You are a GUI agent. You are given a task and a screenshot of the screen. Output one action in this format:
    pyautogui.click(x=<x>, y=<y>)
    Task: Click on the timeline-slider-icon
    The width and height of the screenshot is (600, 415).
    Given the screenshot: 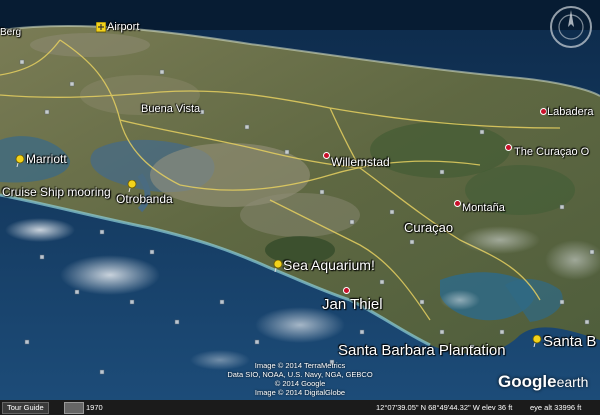 What is the action you would take?
    pyautogui.click(x=74, y=408)
    